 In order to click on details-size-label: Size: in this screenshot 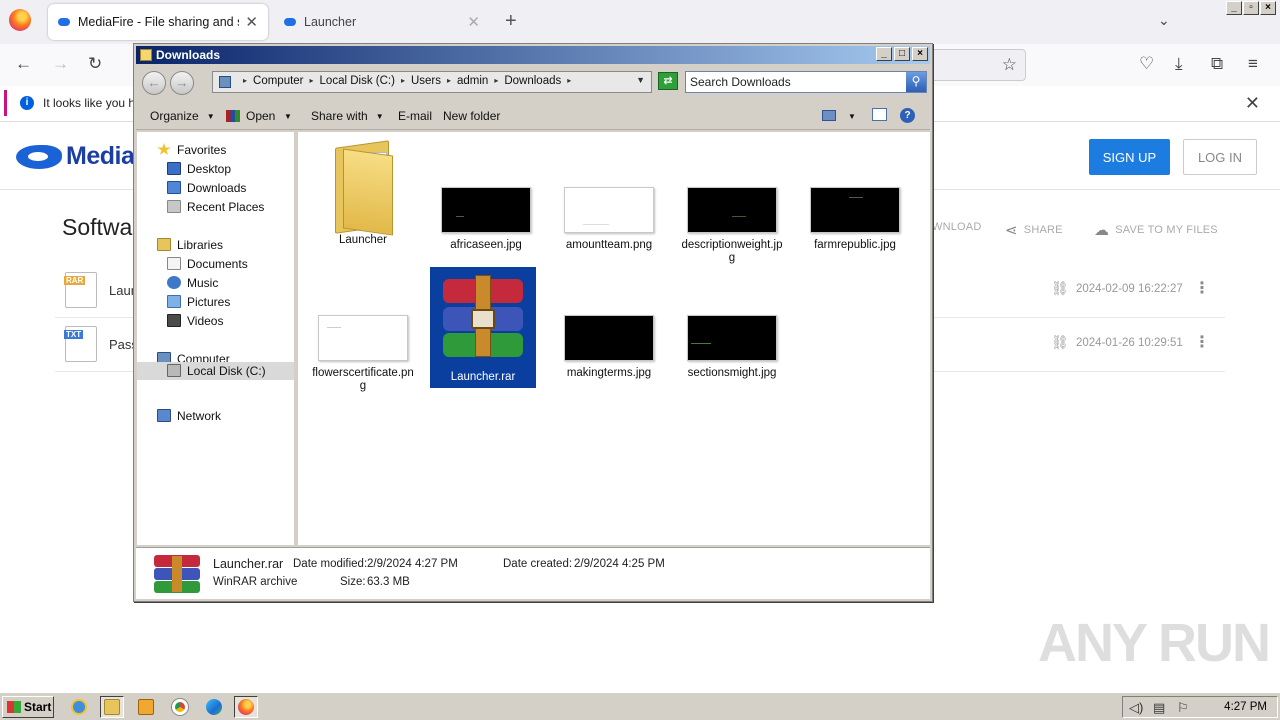, I will do `click(353, 582)`.